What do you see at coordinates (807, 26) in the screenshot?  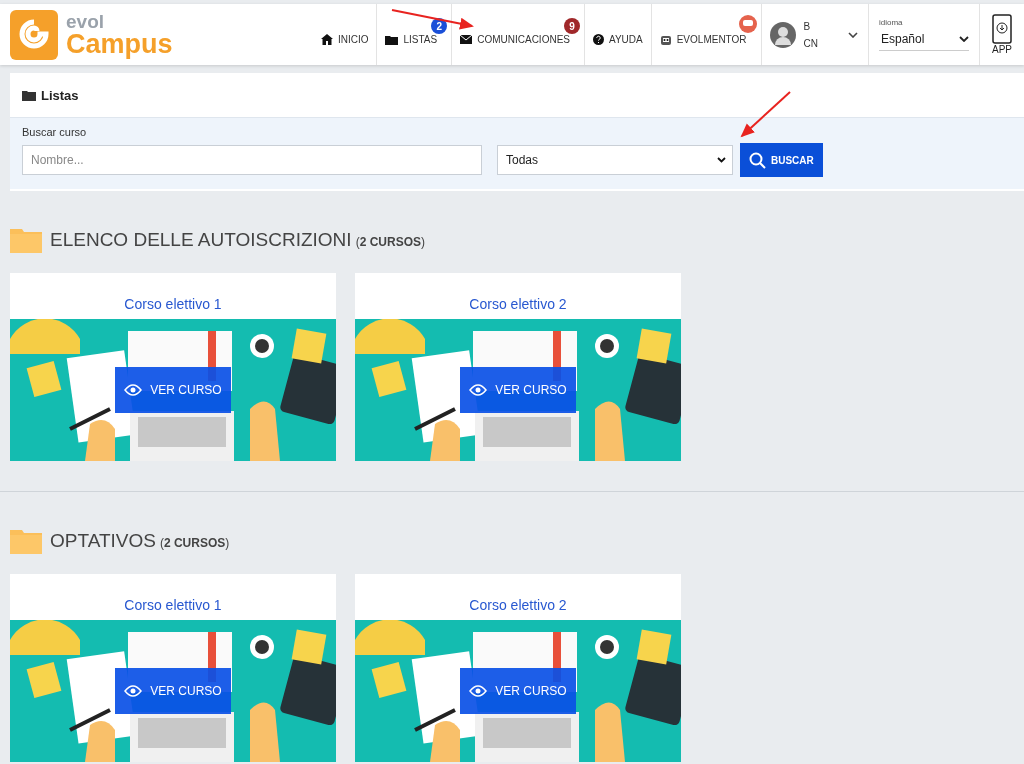 I see `user-name: B` at bounding box center [807, 26].